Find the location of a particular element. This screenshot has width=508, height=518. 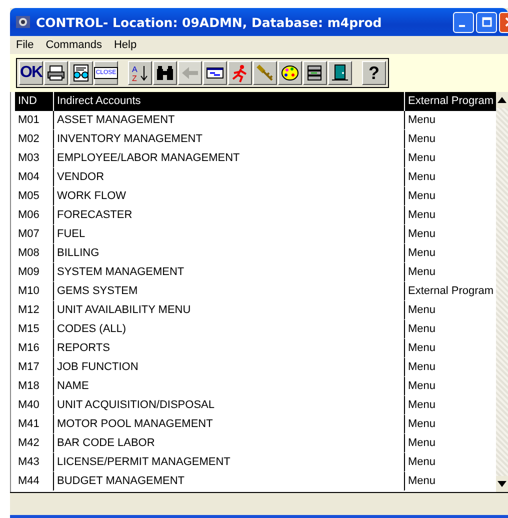

table-cell: External Program is located at coordinates (450, 291).